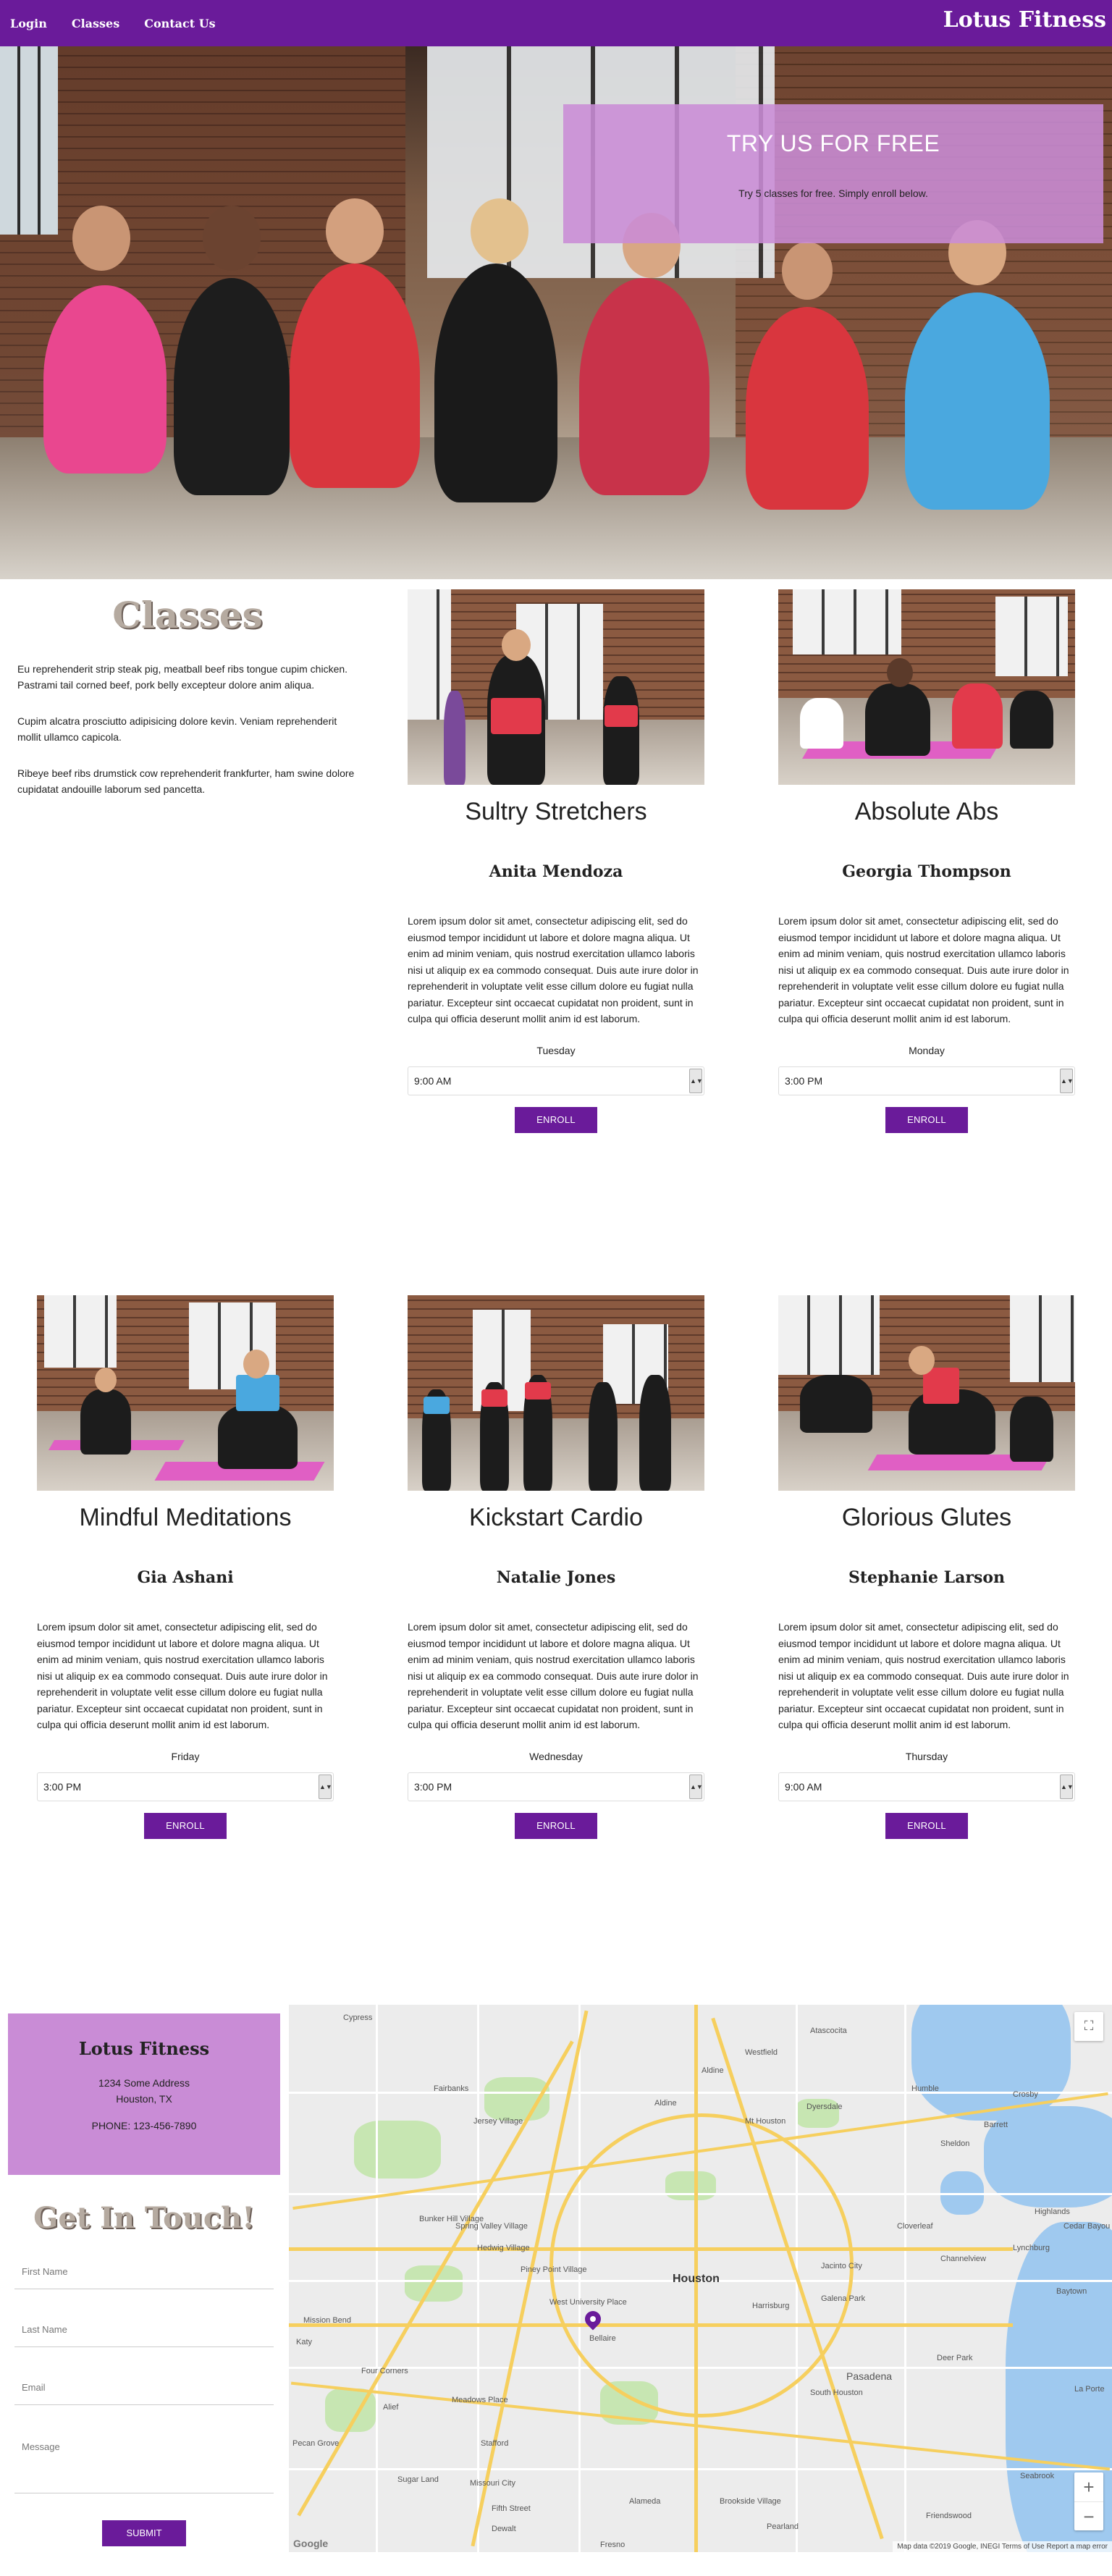 The image size is (1112, 2576). What do you see at coordinates (1024, 20) in the screenshot?
I see `brand-logo-text: Lotus Fitness` at bounding box center [1024, 20].